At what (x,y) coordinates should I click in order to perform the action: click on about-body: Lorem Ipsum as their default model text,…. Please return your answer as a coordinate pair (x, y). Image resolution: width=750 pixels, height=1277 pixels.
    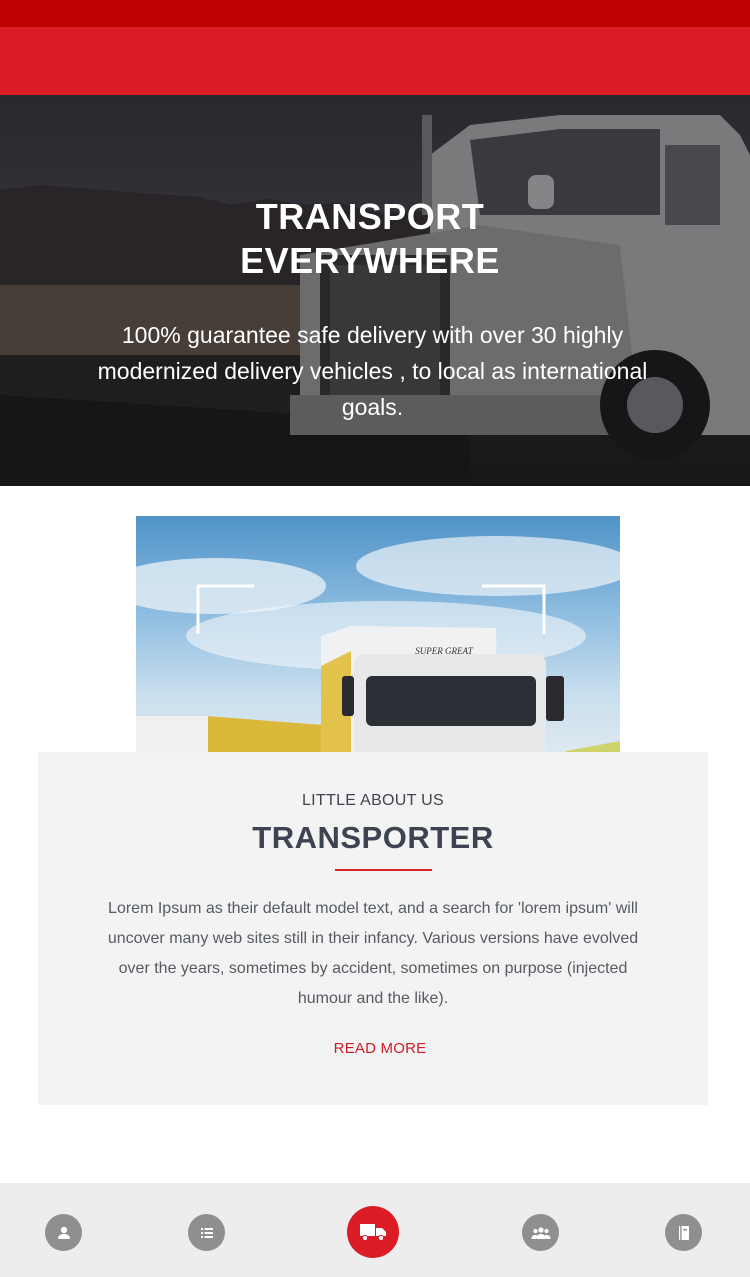
    Looking at the image, I should click on (373, 953).